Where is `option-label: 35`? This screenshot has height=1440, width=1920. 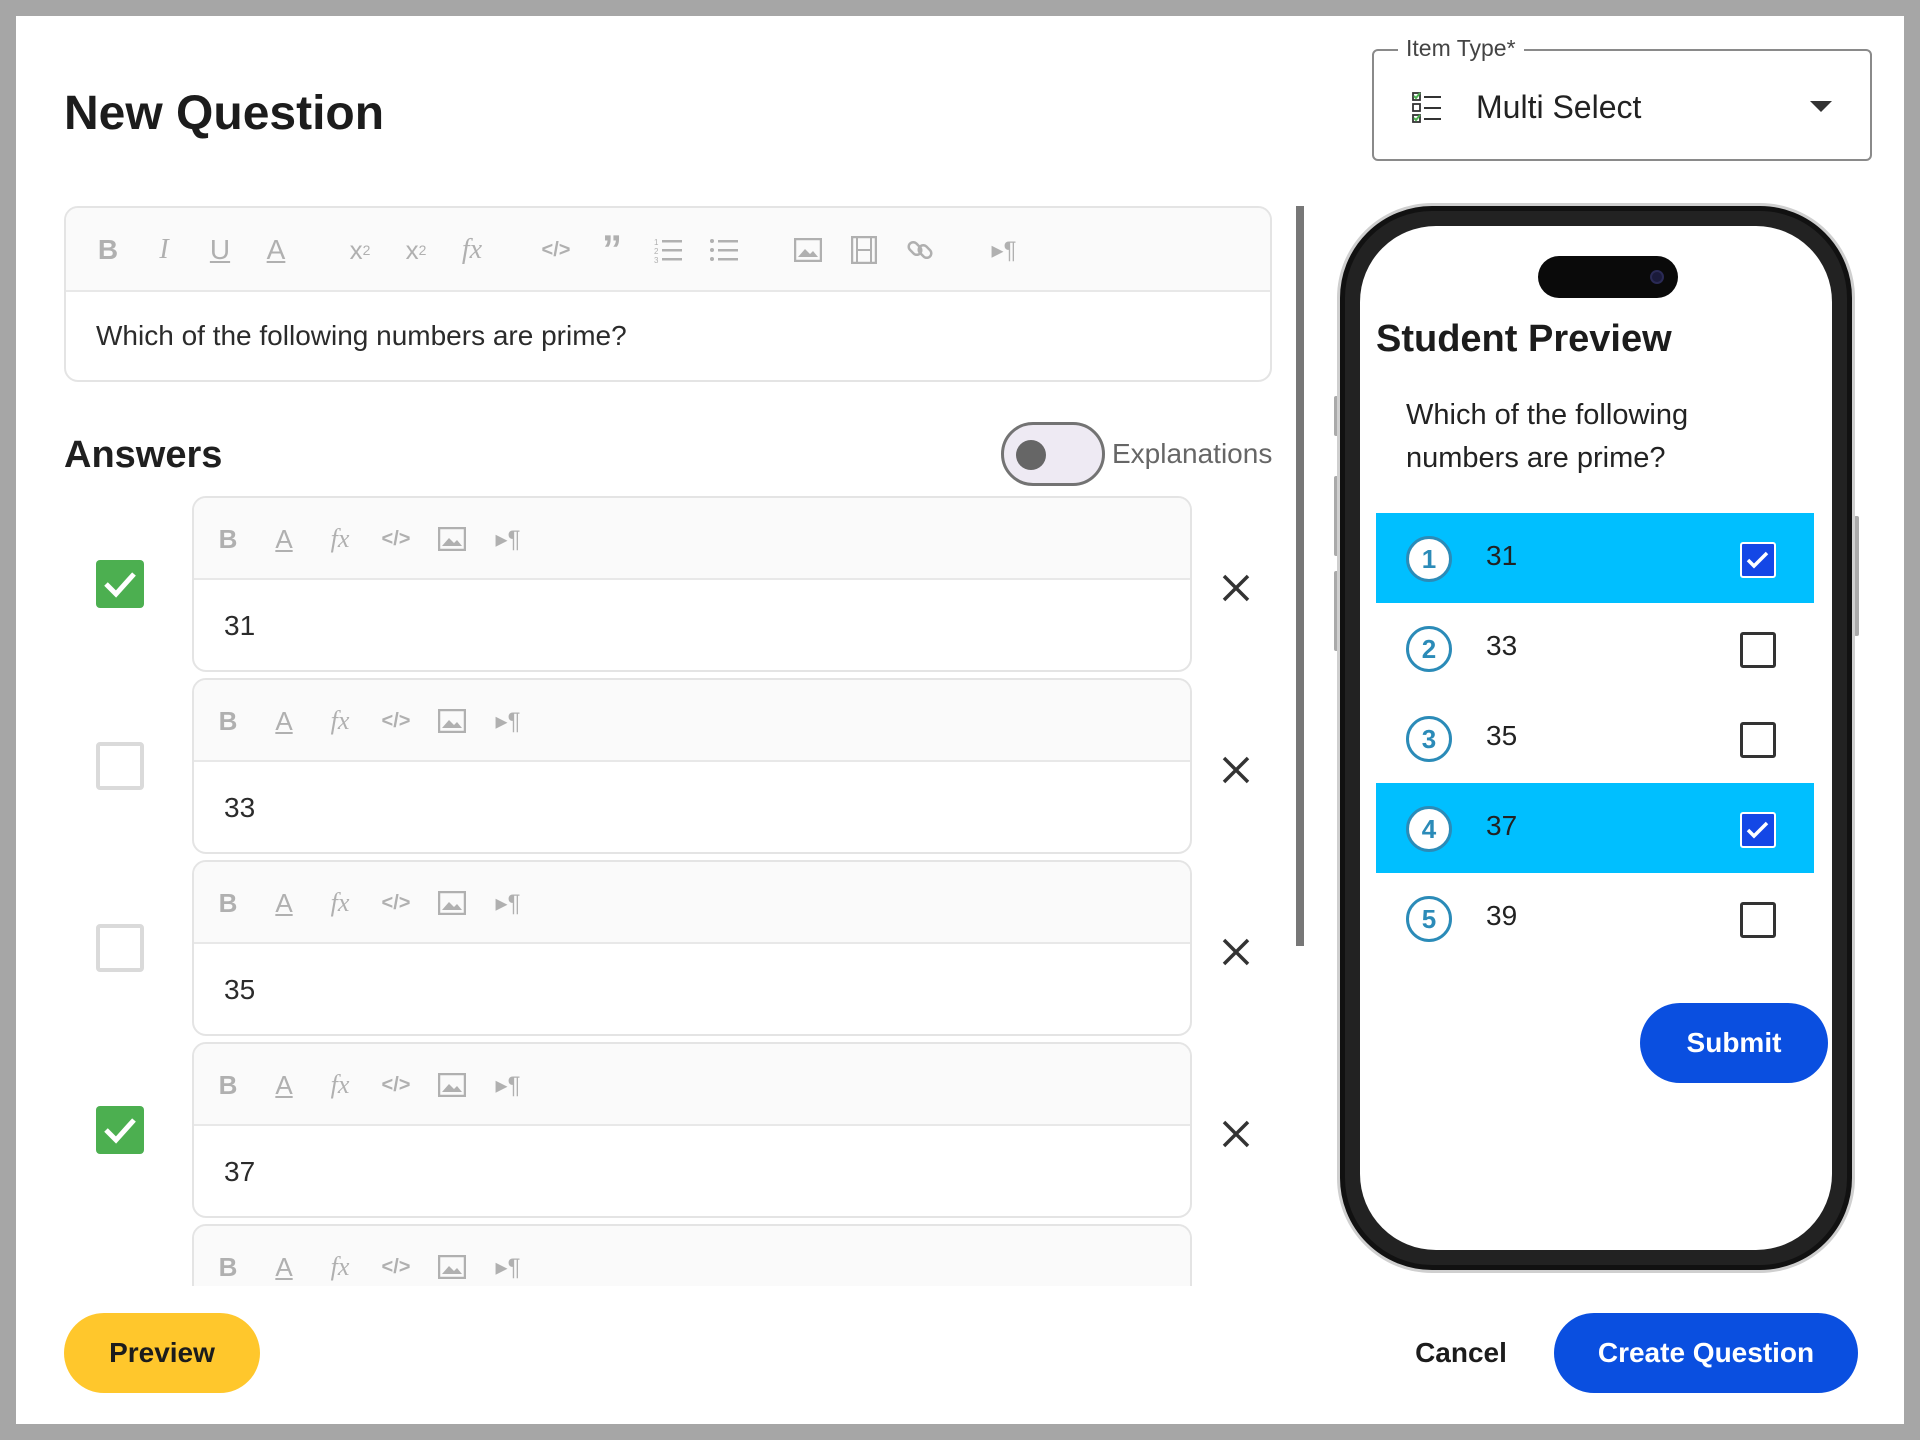 option-label: 35 is located at coordinates (1502, 735).